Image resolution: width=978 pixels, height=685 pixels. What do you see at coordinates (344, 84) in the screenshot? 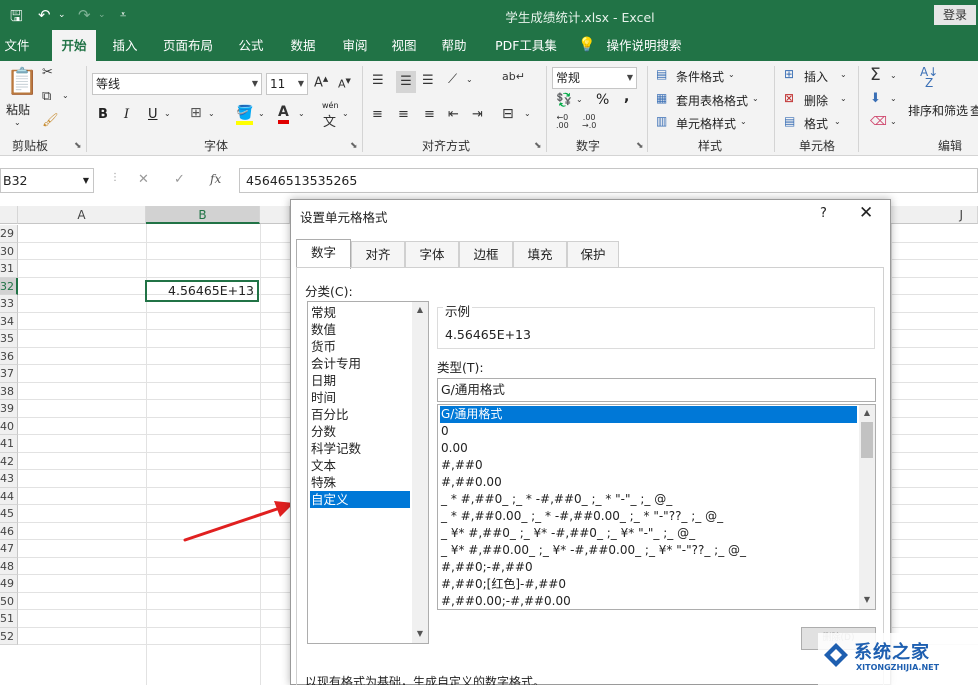
I see `decrease-font-icon: A▼` at bounding box center [344, 84].